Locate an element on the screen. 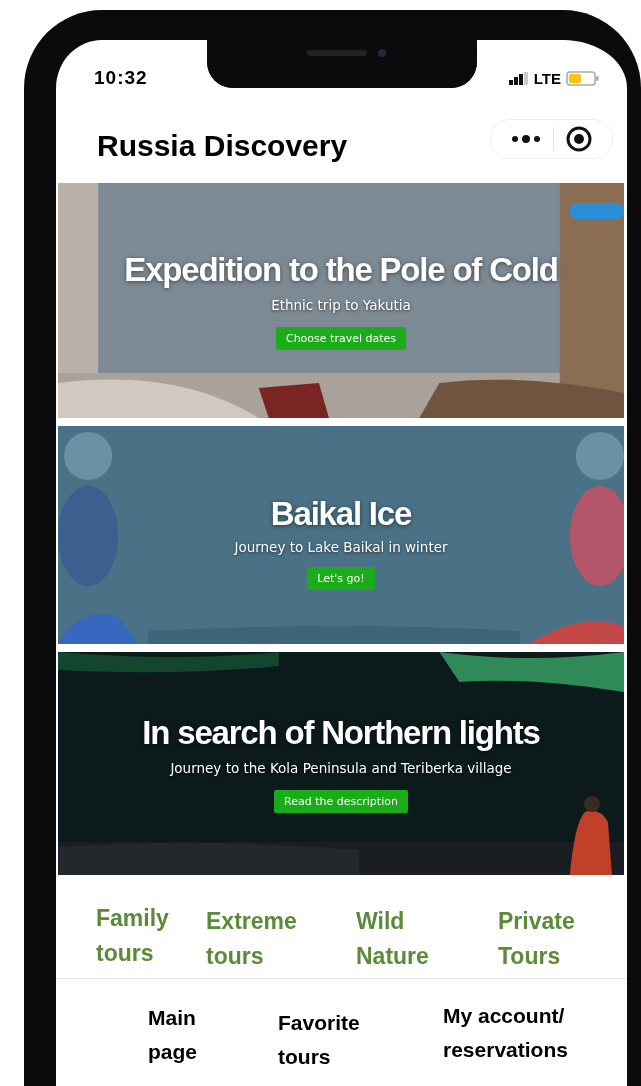  banner-title: Baikal Ice is located at coordinates (341, 513).